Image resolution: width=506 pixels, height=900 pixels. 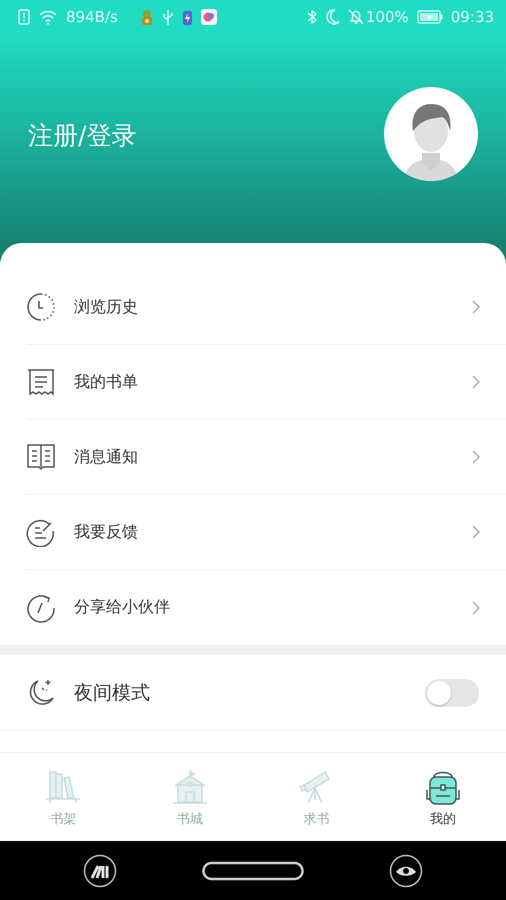 What do you see at coordinates (332, 17) in the screenshot?
I see `moon-icon` at bounding box center [332, 17].